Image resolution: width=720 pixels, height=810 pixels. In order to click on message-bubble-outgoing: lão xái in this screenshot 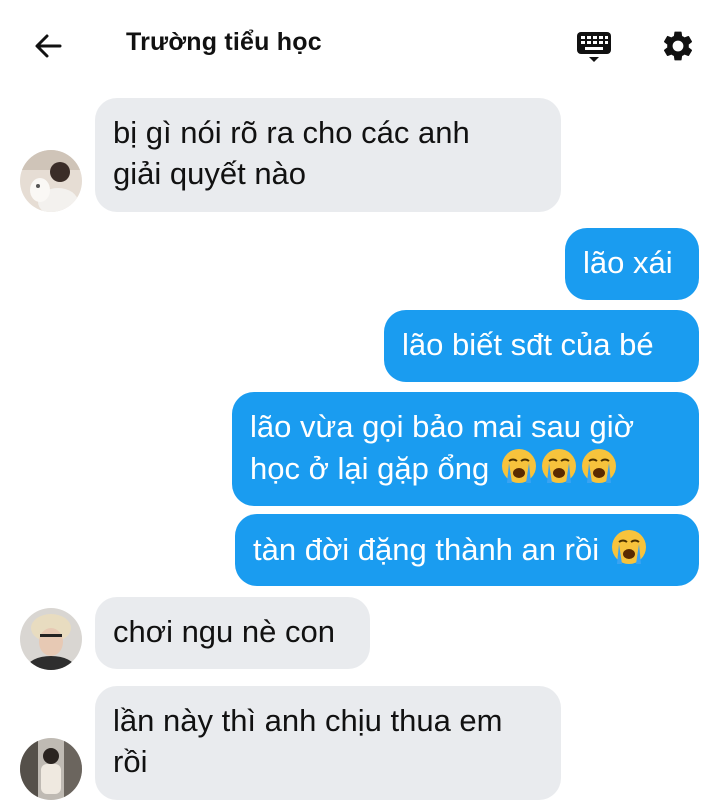, I will do `click(632, 264)`.